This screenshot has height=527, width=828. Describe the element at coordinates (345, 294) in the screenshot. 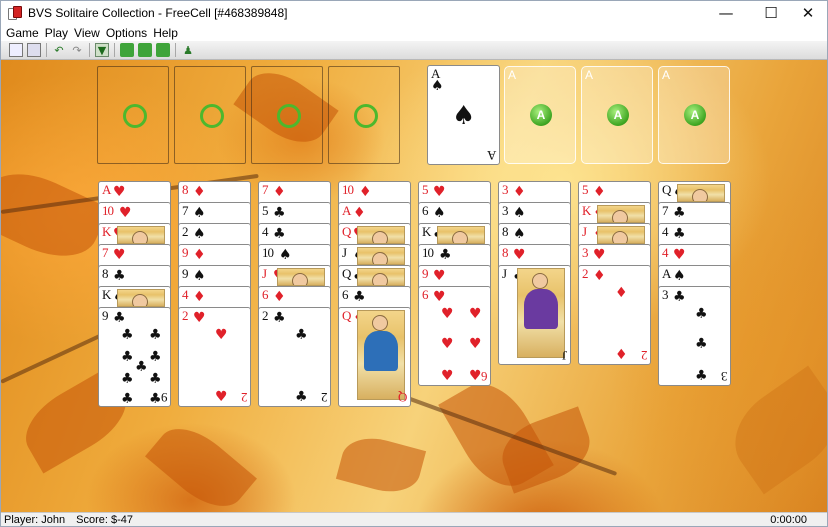

I see `card-rank: 6` at that location.